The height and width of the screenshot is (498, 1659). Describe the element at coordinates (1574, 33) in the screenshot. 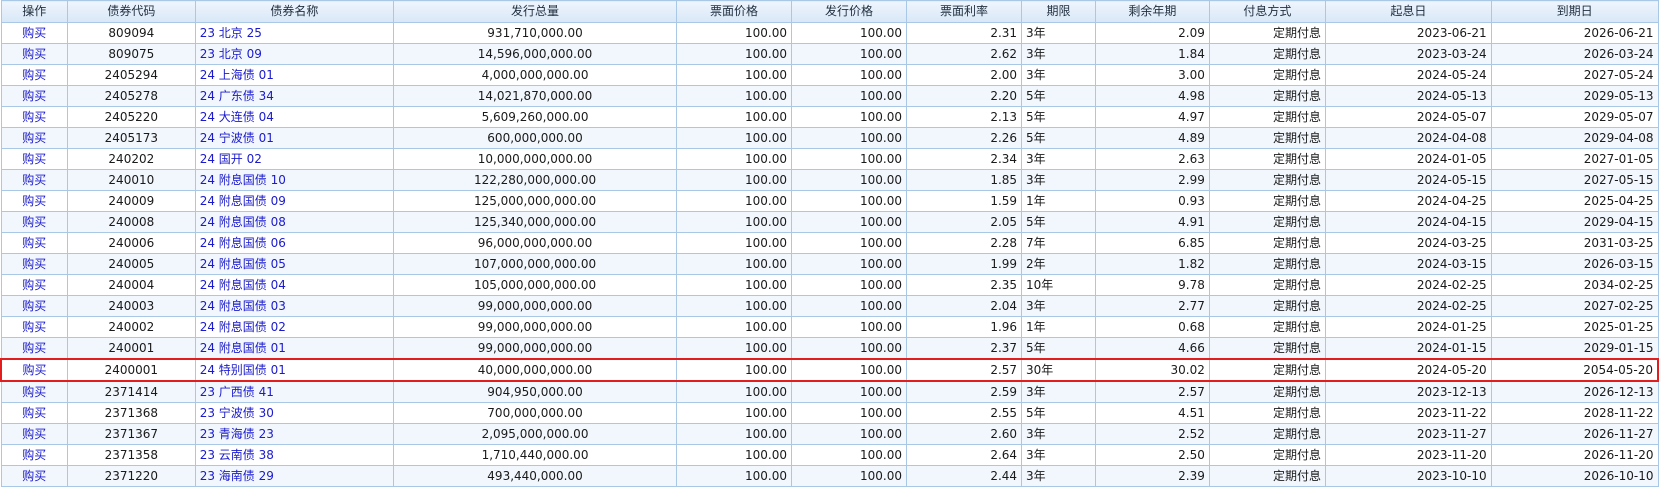

I see `end-date: 2026-06-21` at that location.